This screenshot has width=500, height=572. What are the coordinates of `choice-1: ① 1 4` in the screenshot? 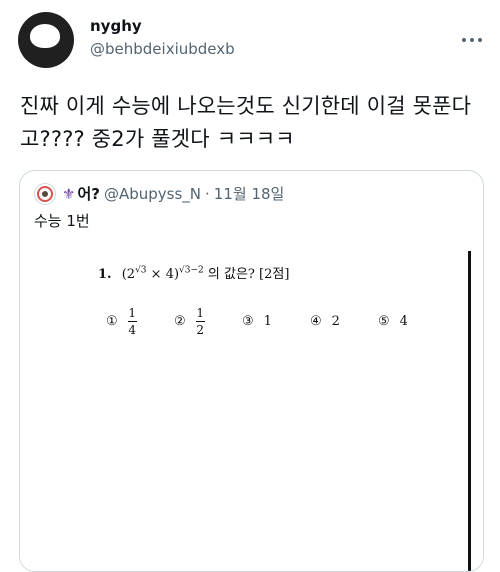 It's located at (140, 321).